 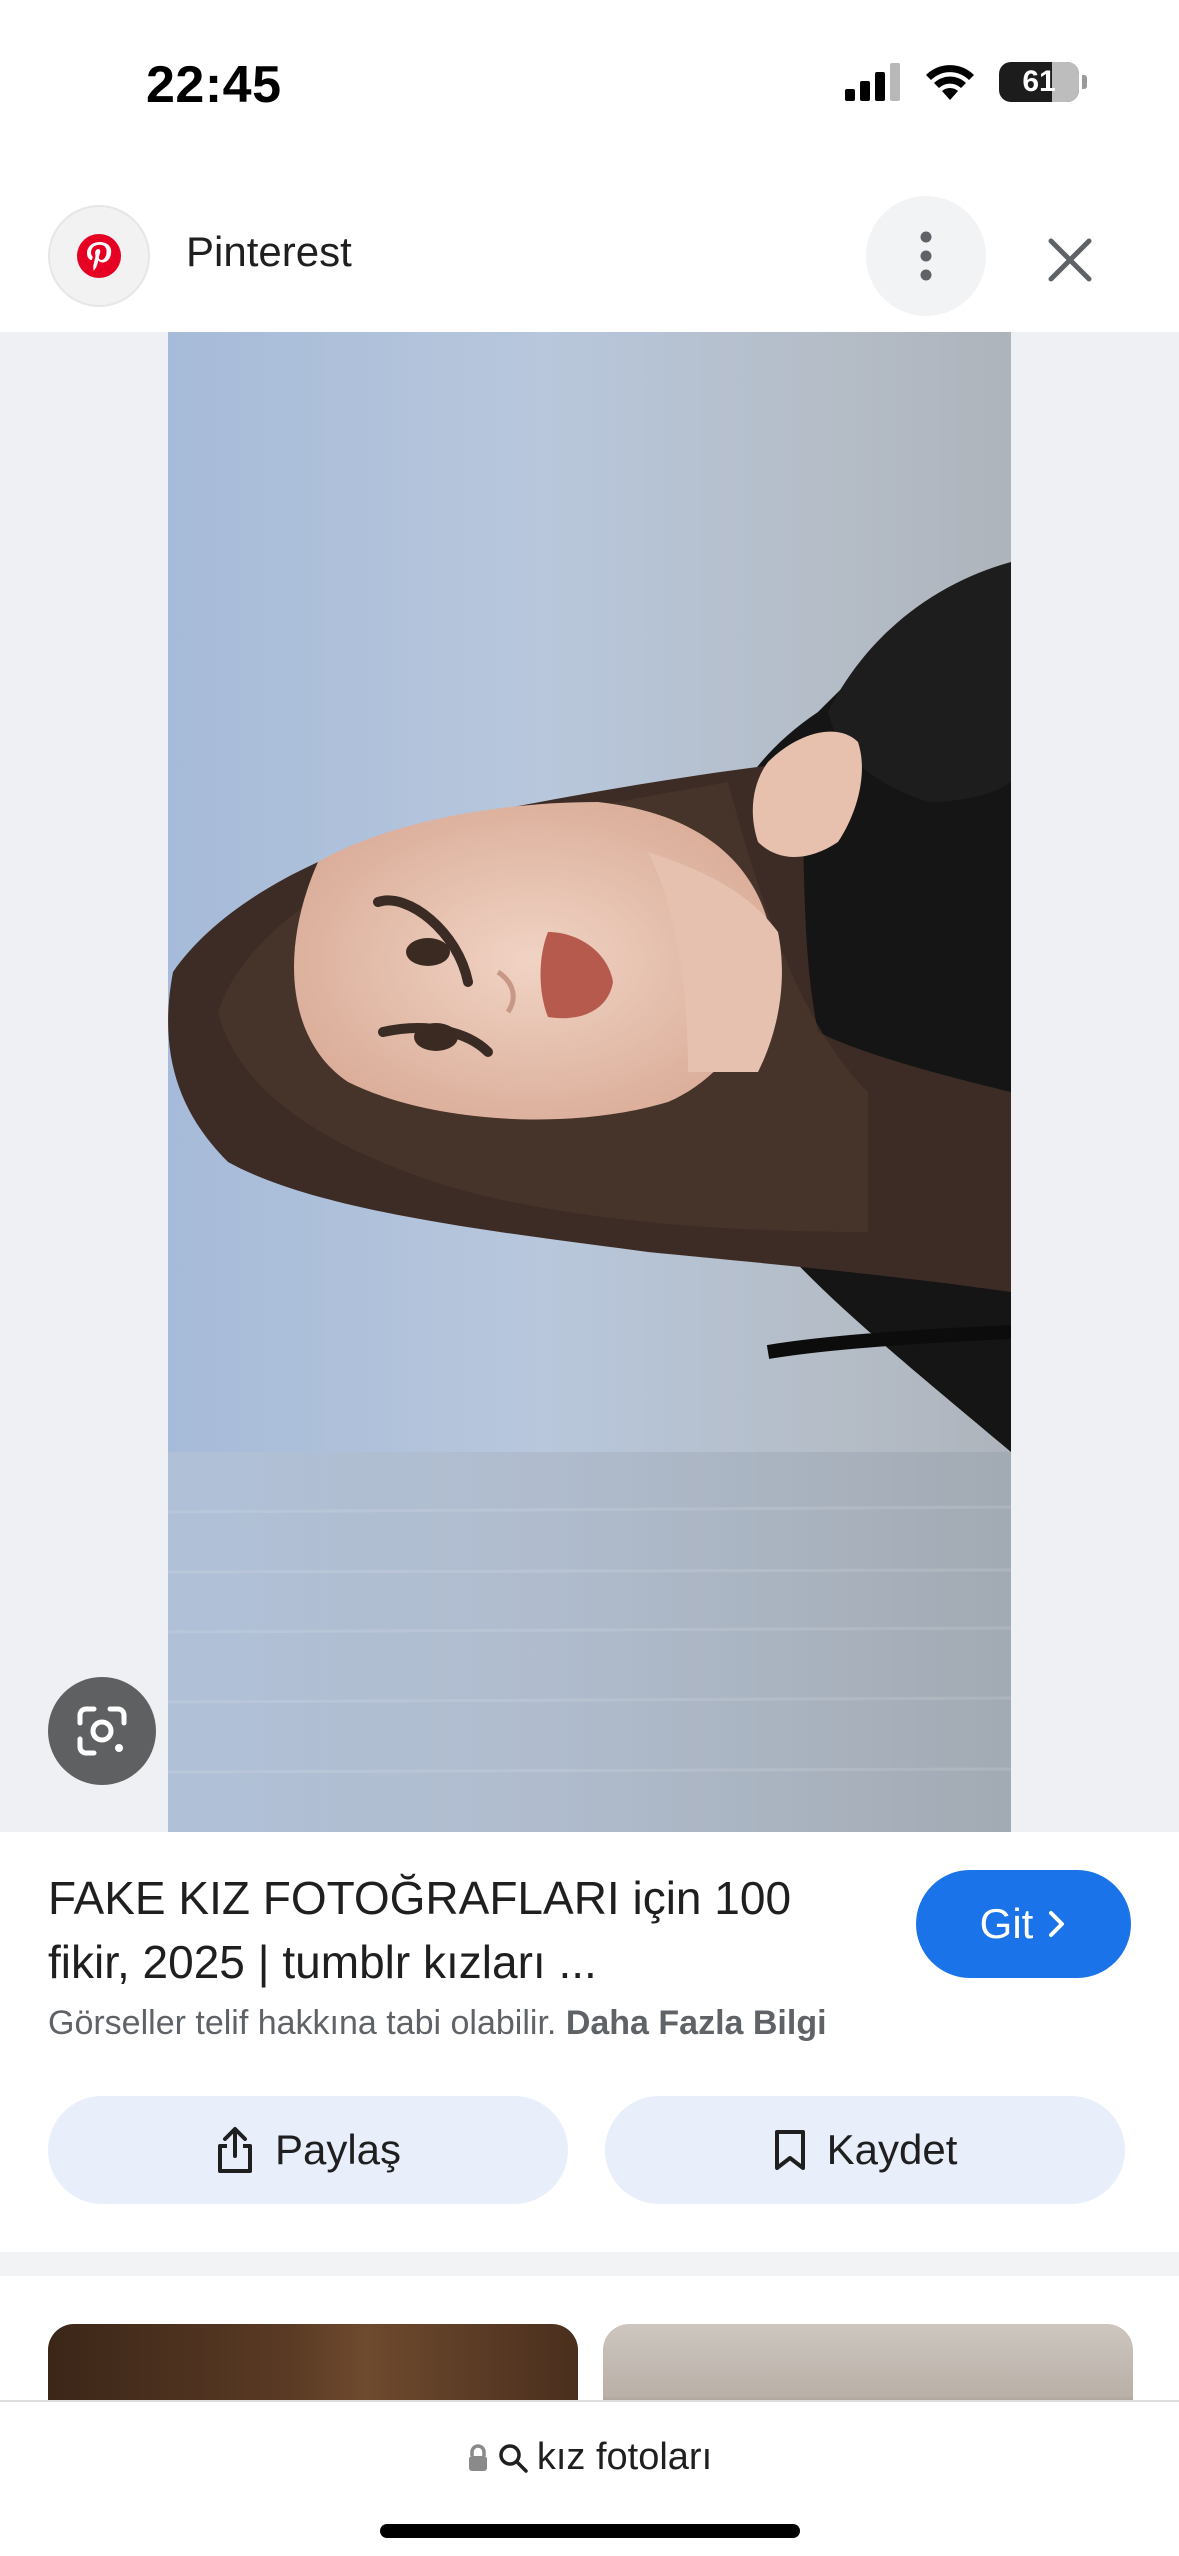 What do you see at coordinates (477, 2457) in the screenshot?
I see `lock-icon` at bounding box center [477, 2457].